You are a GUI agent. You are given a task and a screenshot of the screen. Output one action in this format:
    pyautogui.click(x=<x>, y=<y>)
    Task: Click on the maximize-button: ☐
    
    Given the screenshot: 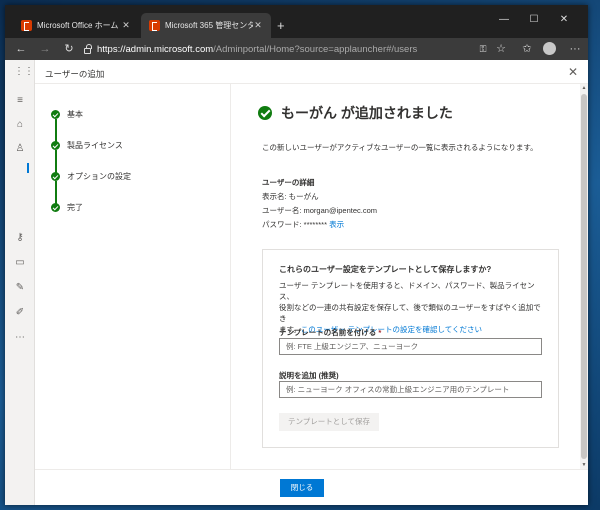 What is the action you would take?
    pyautogui.click(x=534, y=19)
    